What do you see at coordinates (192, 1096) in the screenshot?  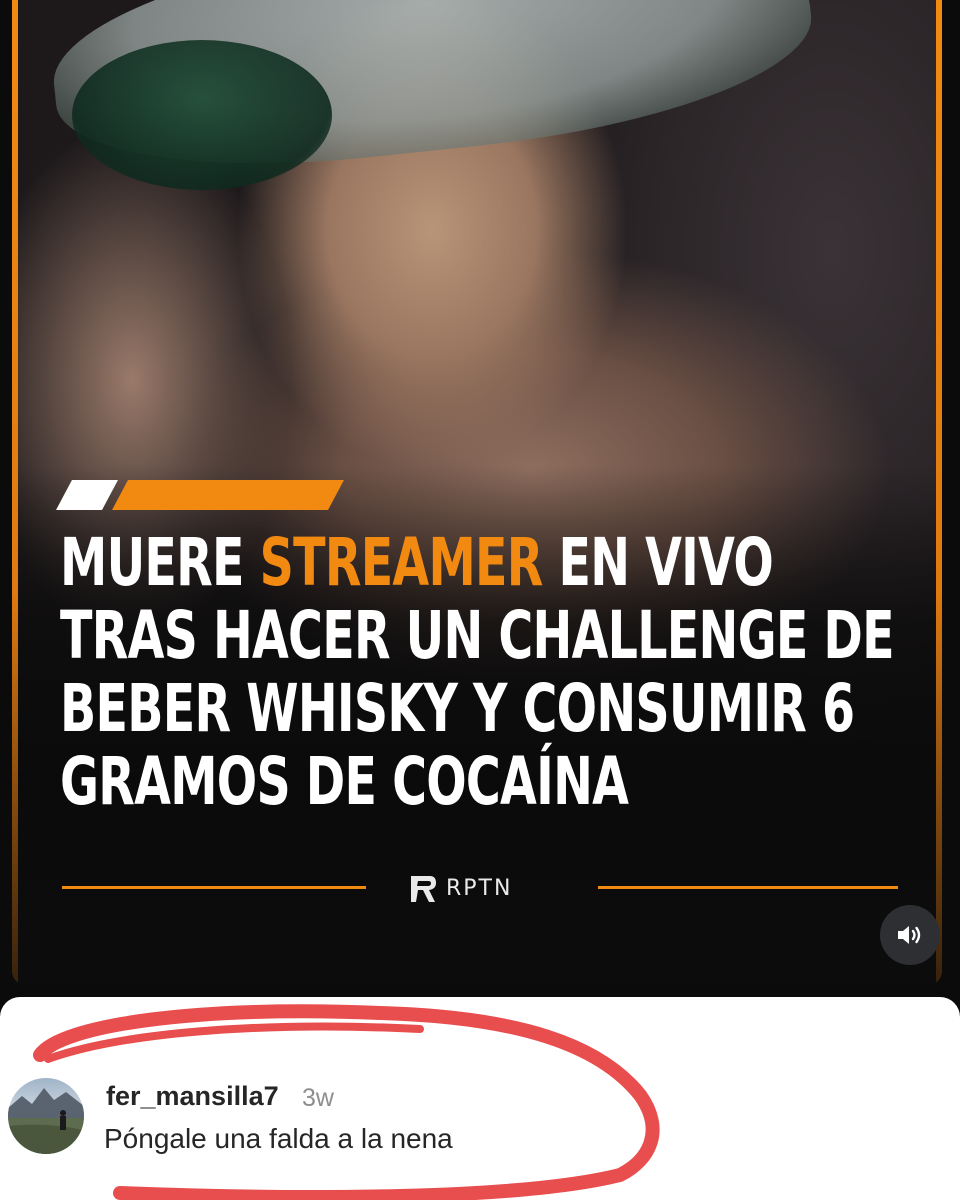 I see `comment-username: fer_mansilla7` at bounding box center [192, 1096].